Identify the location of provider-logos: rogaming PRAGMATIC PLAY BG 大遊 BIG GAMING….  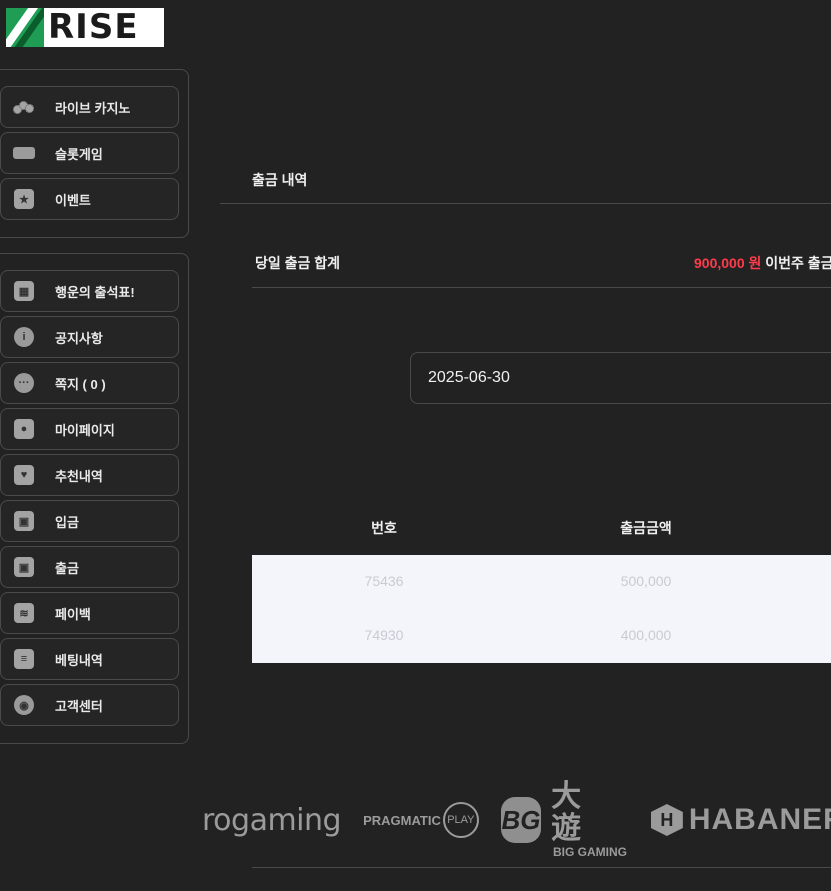
(515, 820).